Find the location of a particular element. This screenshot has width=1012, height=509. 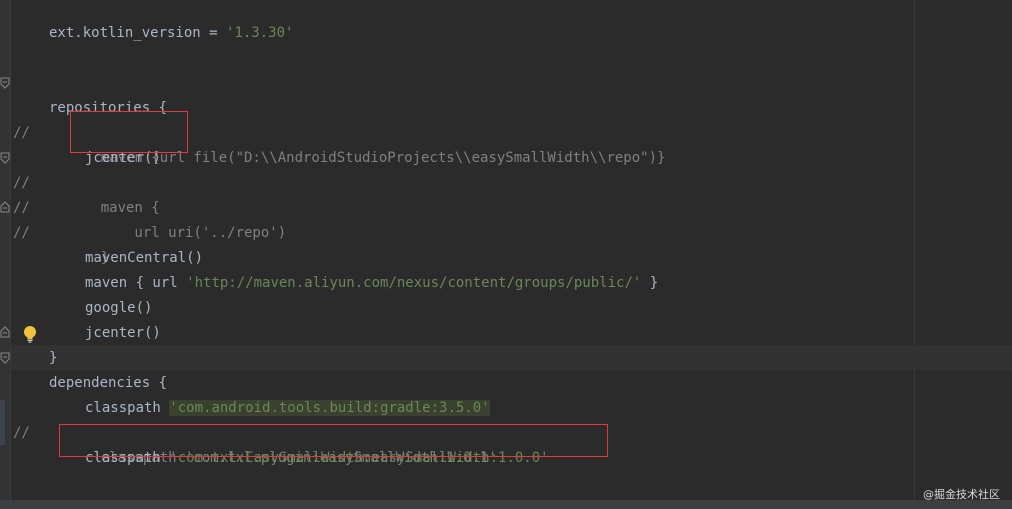

code-text: maven { is located at coordinates (113, 208).